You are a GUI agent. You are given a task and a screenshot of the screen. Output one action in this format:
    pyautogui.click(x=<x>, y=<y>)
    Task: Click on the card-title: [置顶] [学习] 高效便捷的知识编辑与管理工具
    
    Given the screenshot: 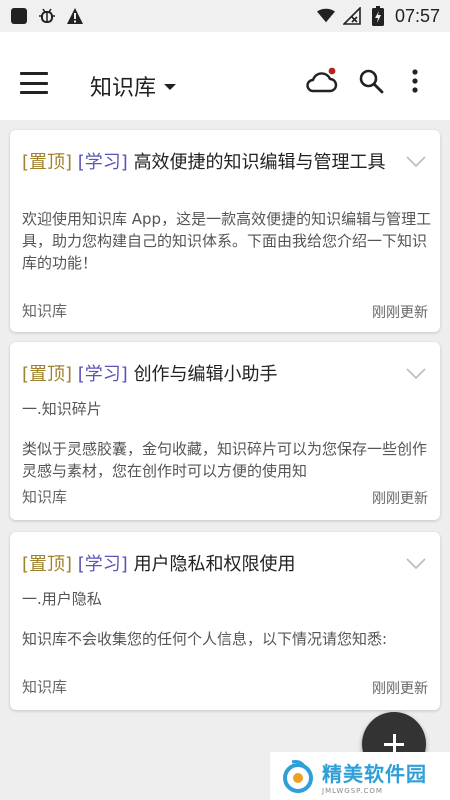 What is the action you would take?
    pyautogui.click(x=212, y=163)
    